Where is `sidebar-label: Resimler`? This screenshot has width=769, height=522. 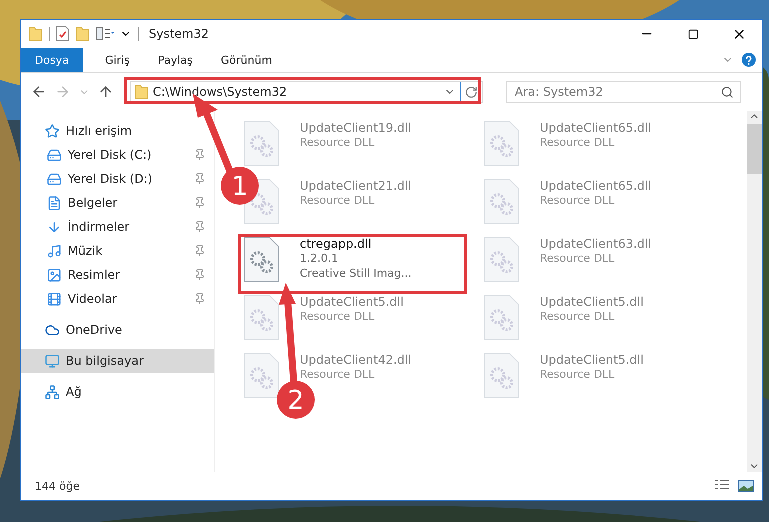 sidebar-label: Resimler is located at coordinates (95, 275).